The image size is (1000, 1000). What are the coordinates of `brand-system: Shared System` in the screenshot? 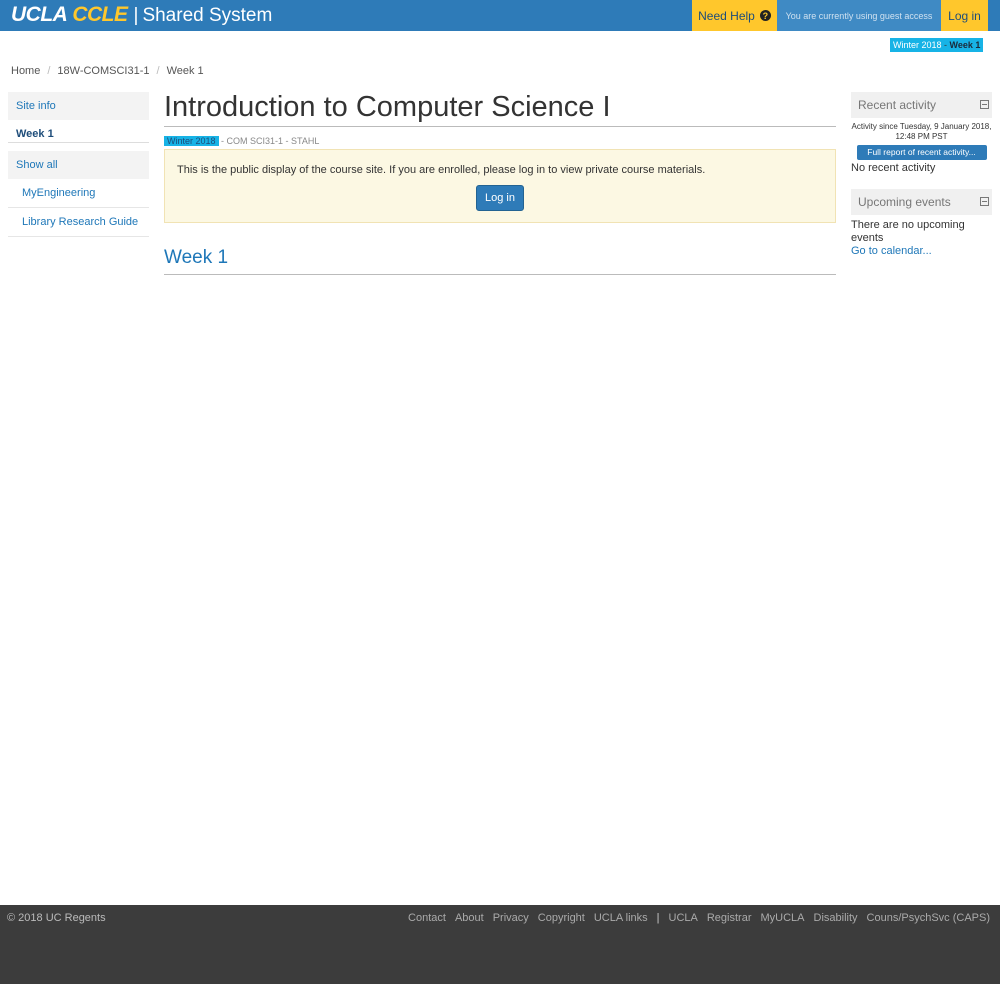 It's located at (207, 15).